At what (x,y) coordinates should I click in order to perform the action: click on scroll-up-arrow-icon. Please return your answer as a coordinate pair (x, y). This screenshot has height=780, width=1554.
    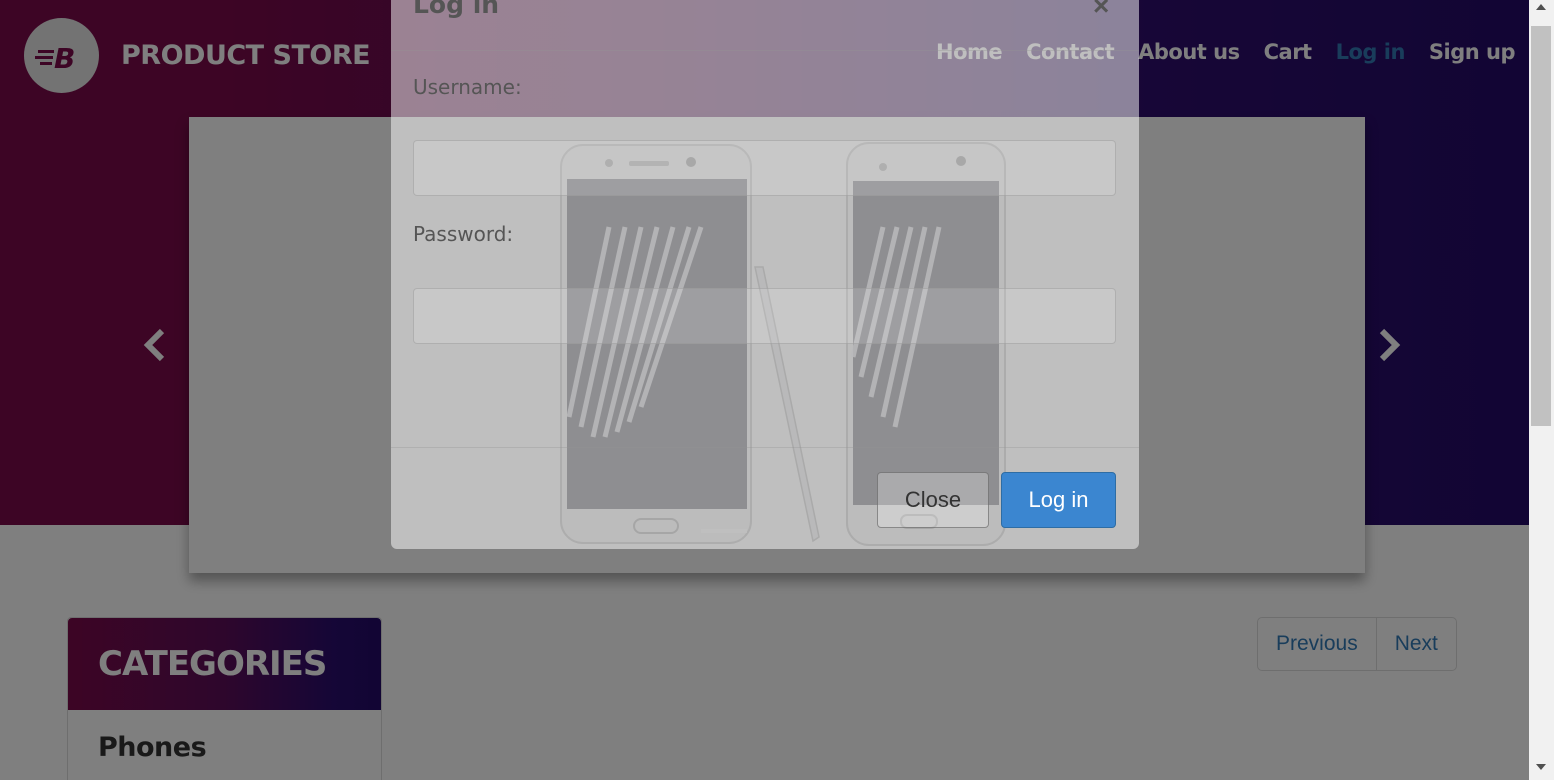
    Looking at the image, I should click on (1541, 7).